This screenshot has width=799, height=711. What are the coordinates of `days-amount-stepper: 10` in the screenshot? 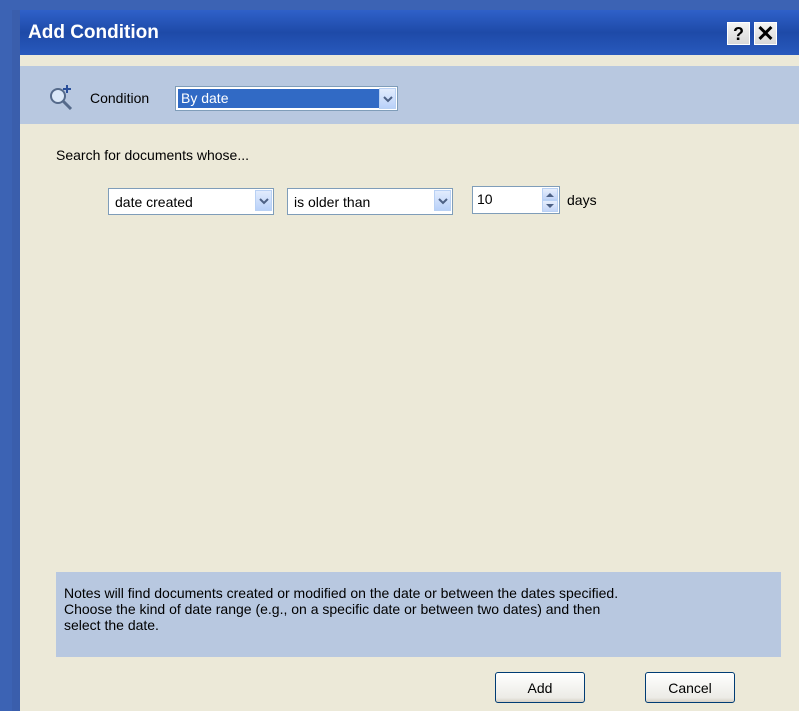 It's located at (516, 200).